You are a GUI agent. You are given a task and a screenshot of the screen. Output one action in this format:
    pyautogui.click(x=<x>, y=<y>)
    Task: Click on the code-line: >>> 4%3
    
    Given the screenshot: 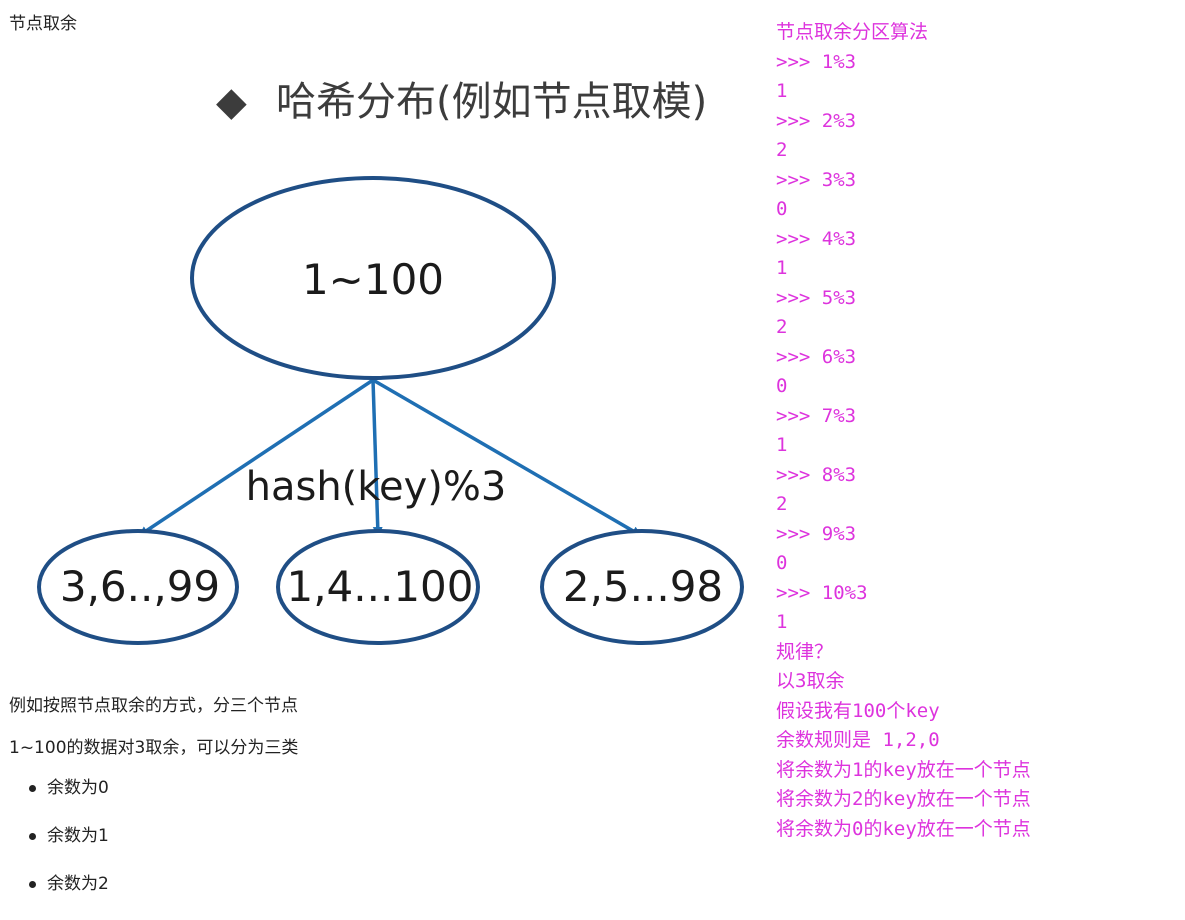 What is the action you would take?
    pyautogui.click(x=816, y=238)
    